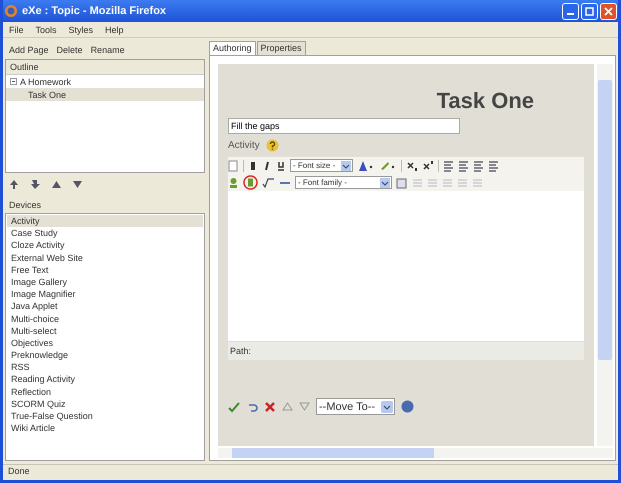  What do you see at coordinates (29, 50) in the screenshot?
I see `outline-toolbar-button: Add Page` at bounding box center [29, 50].